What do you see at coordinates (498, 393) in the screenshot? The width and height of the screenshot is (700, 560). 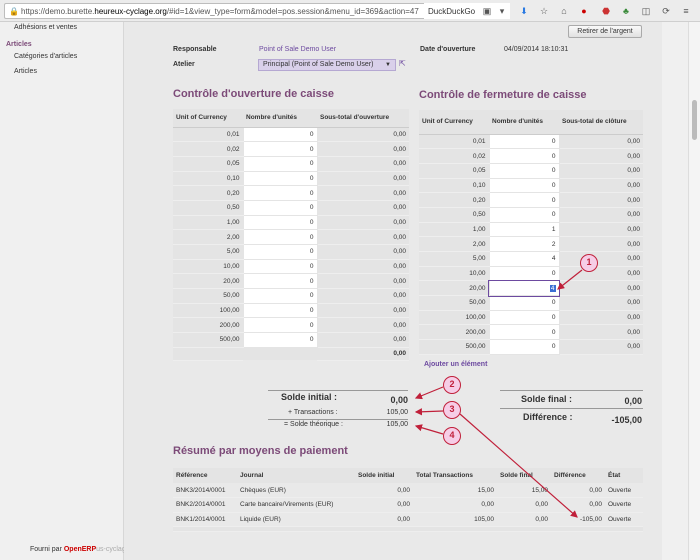 I see `annotation-arrows` at bounding box center [498, 393].